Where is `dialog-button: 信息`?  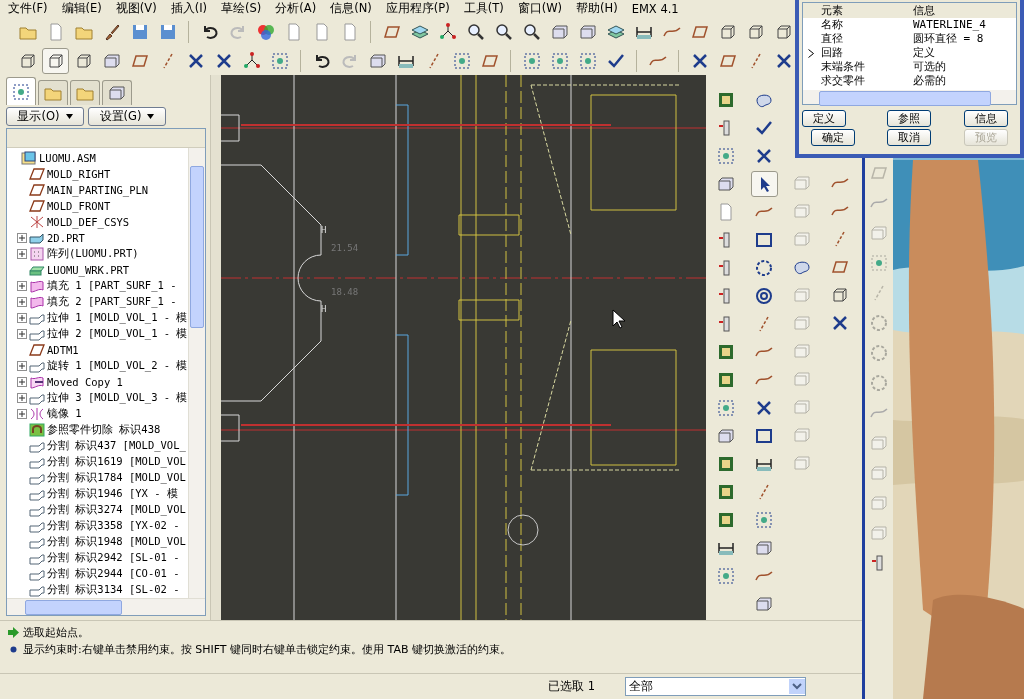
dialog-button: 信息 is located at coordinates (985, 118).